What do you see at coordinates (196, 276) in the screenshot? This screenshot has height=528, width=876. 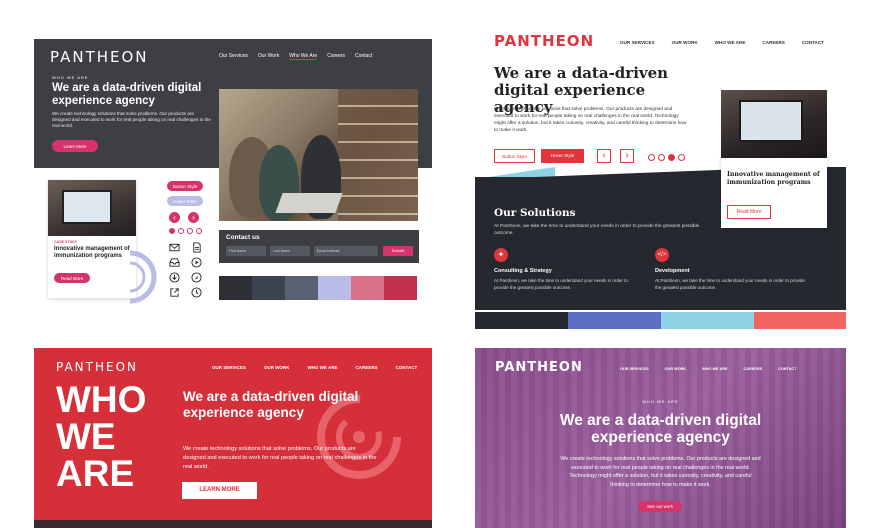 I see `navigation-icon` at bounding box center [196, 276].